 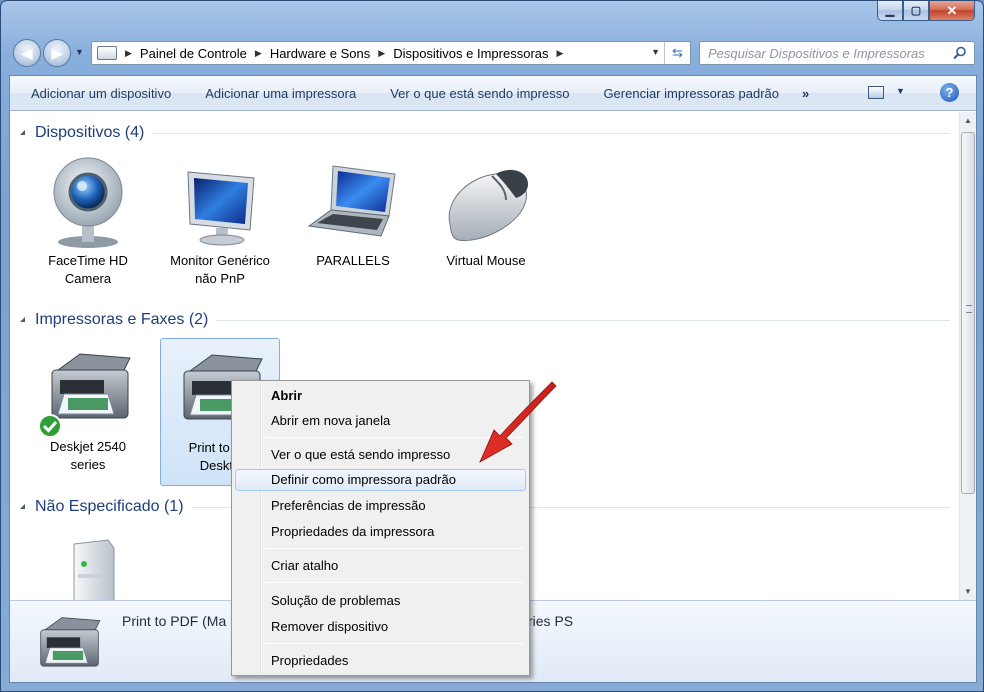 What do you see at coordinates (70, 642) in the screenshot?
I see `printer-icon` at bounding box center [70, 642].